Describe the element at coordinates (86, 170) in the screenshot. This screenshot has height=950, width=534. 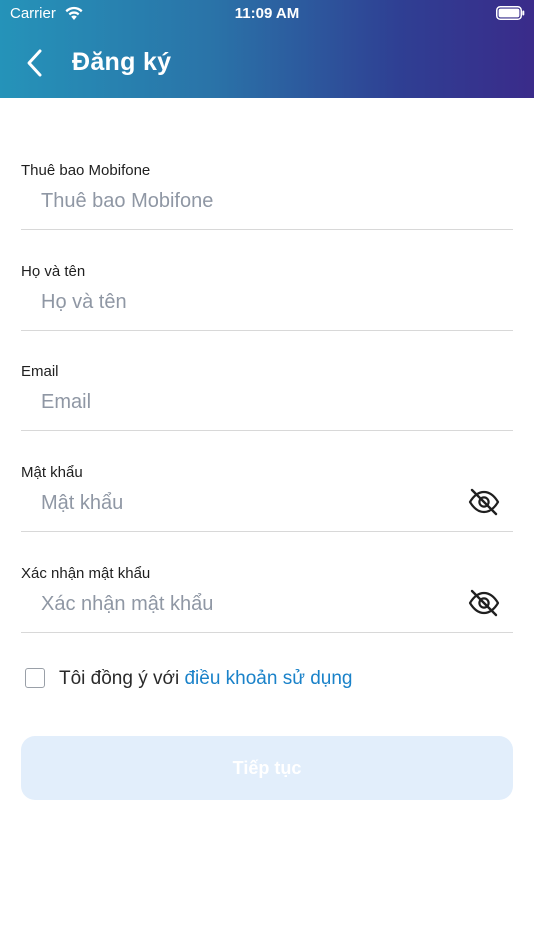
I see `phone-label: Thuê bao Mobifone` at that location.